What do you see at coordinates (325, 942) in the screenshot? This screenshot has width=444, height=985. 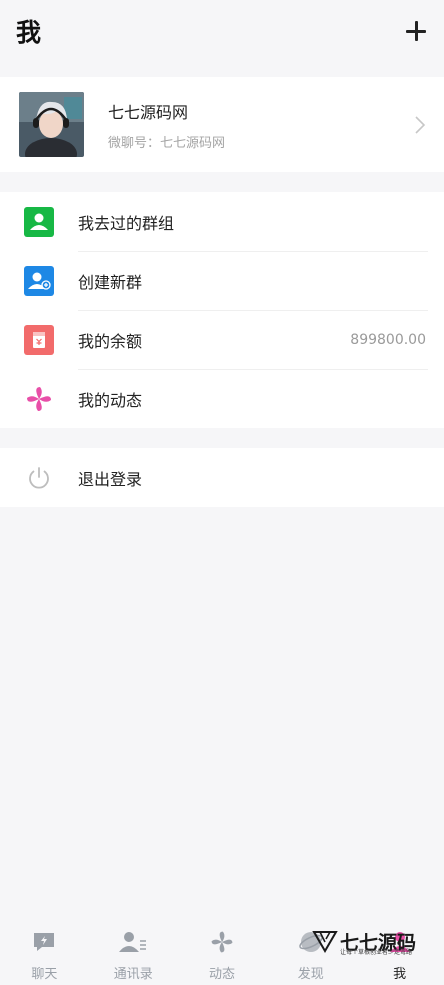 I see `watermark-mark-icon` at bounding box center [325, 942].